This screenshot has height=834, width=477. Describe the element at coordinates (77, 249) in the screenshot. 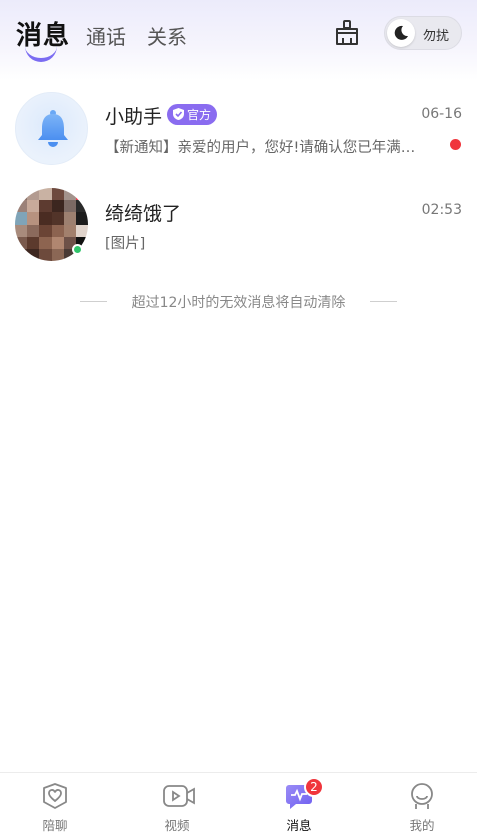

I see `online-indicator` at that location.